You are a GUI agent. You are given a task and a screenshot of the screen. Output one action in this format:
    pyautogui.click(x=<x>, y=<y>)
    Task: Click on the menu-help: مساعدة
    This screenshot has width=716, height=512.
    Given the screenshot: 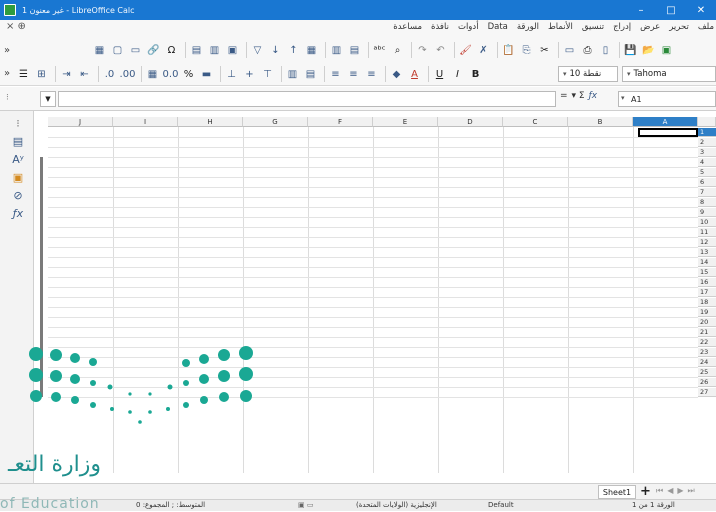 What is the action you would take?
    pyautogui.click(x=407, y=27)
    